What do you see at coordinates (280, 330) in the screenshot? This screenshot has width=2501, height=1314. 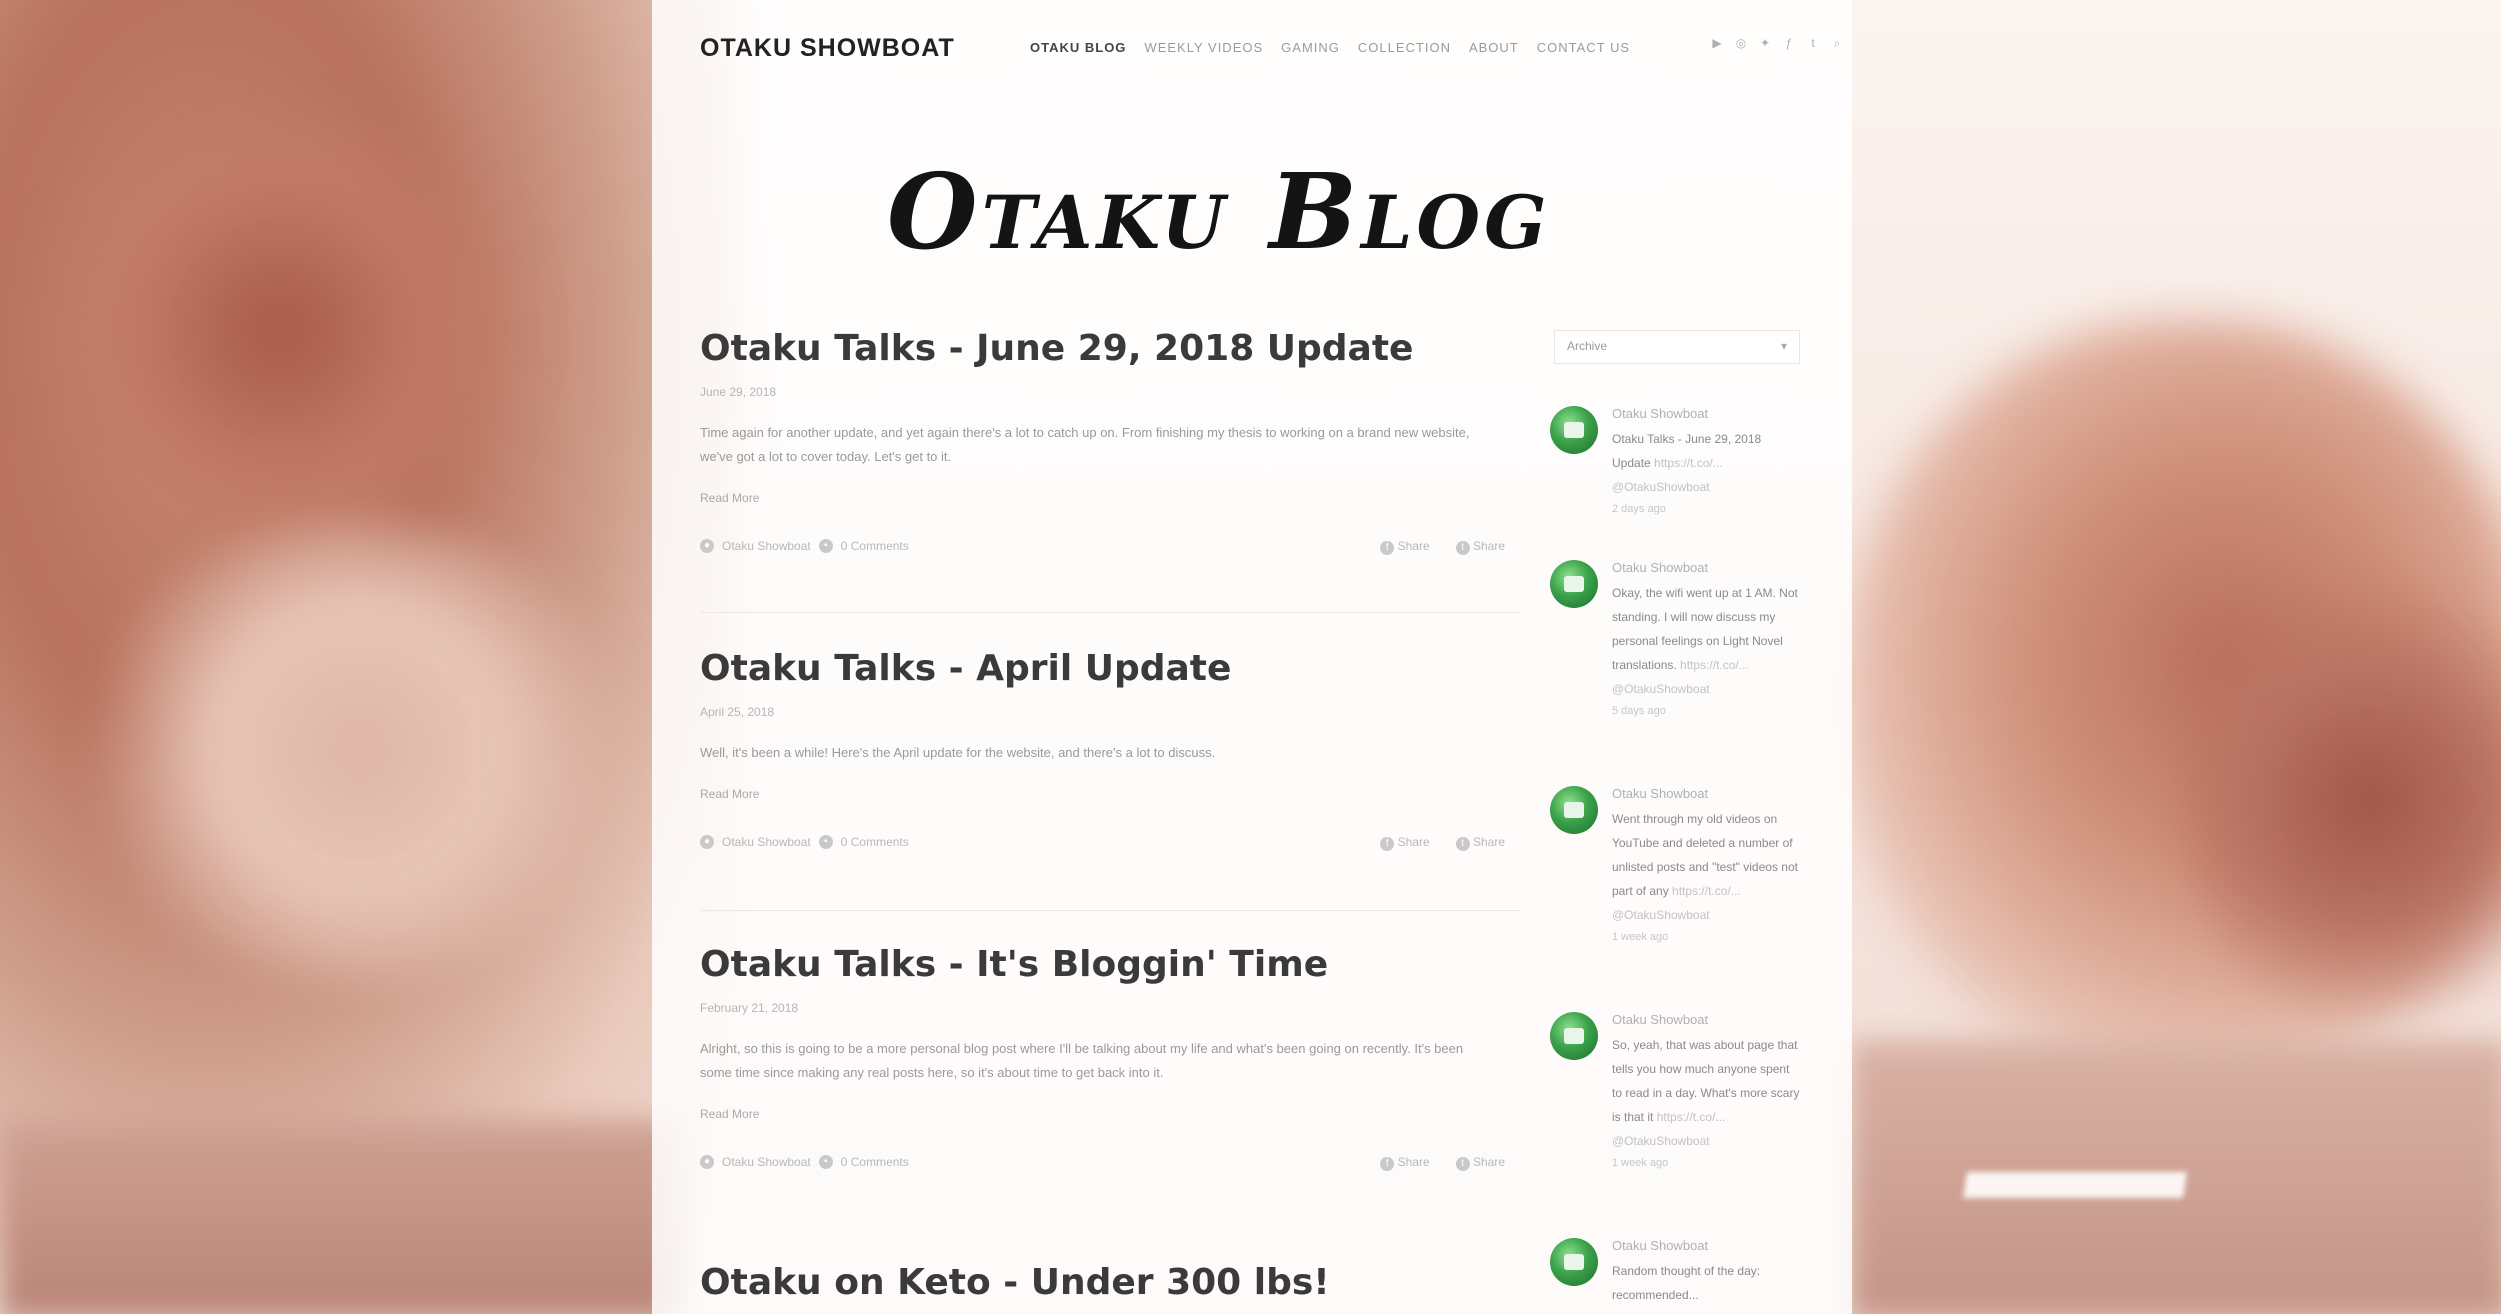 I see `background-trees-left` at bounding box center [280, 330].